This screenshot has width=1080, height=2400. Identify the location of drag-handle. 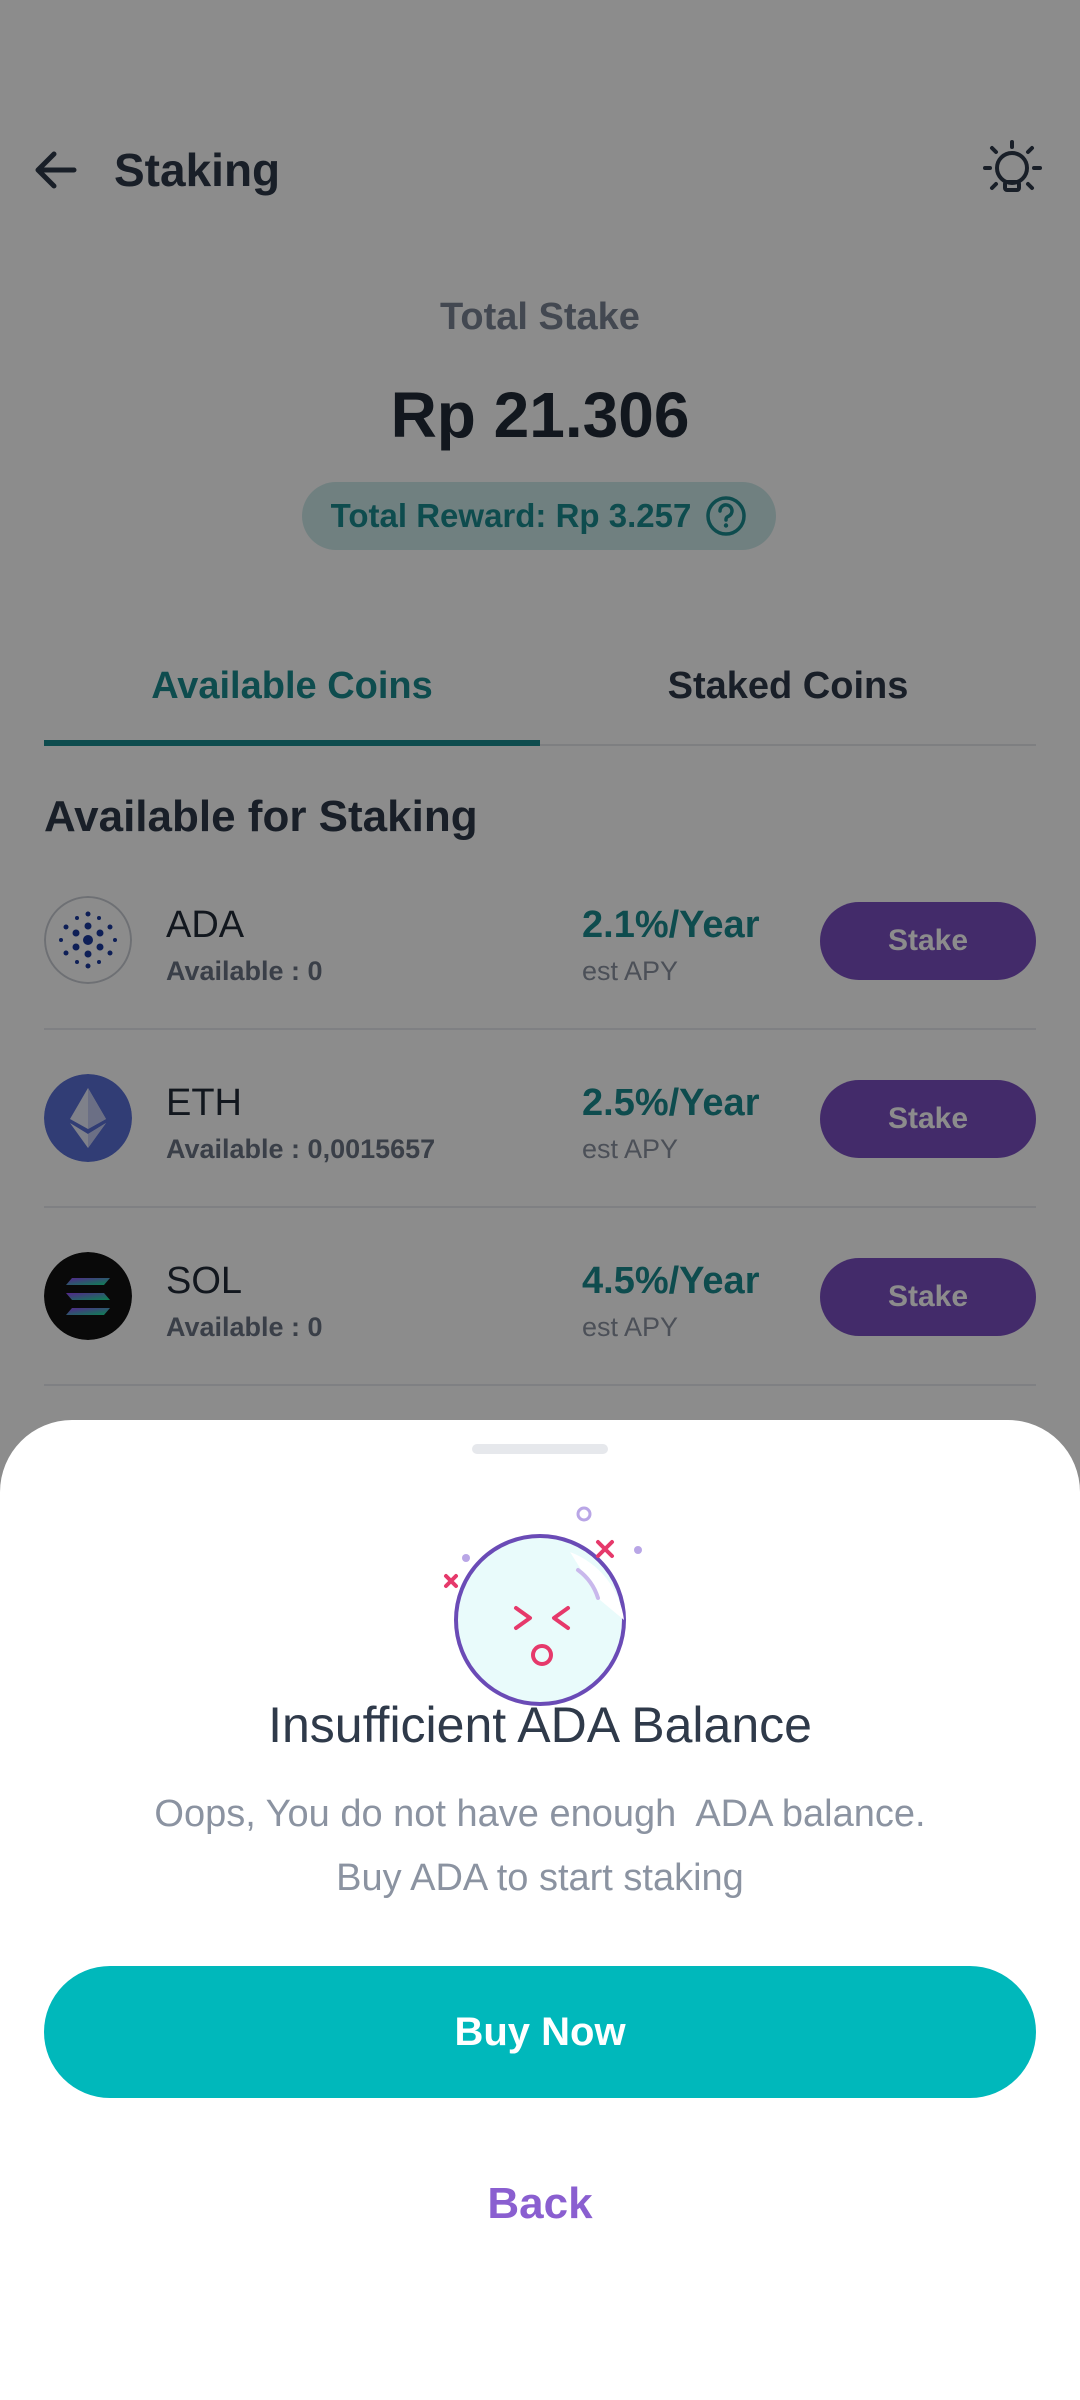
(540, 1449).